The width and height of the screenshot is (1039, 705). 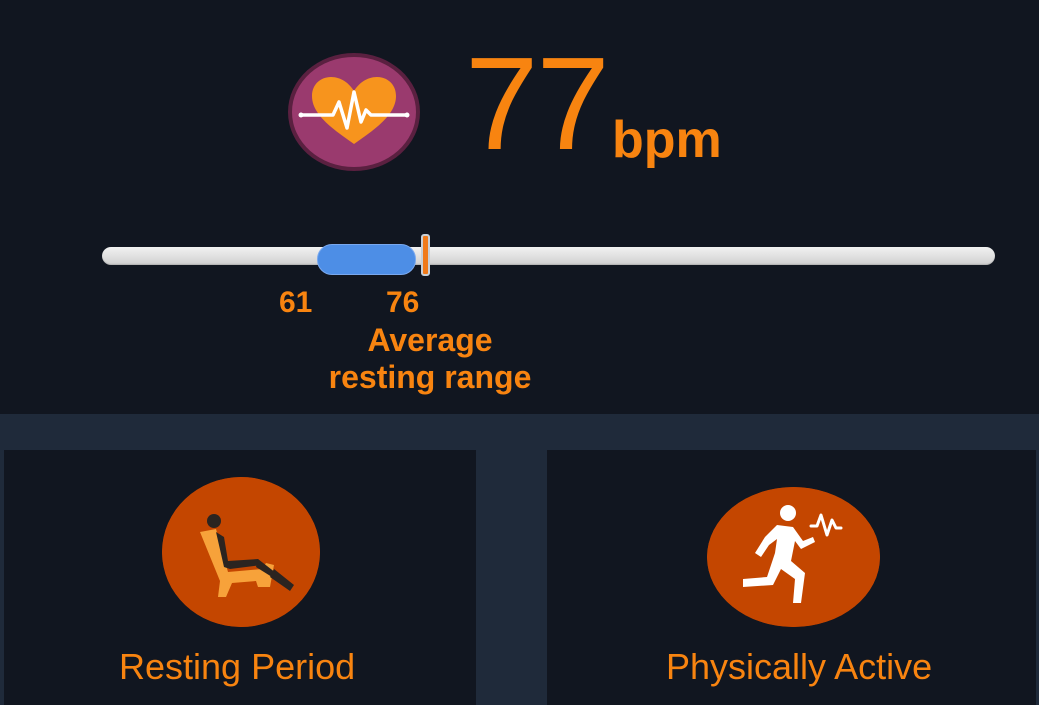 I want to click on range-caption: Average resting range, so click(x=430, y=359).